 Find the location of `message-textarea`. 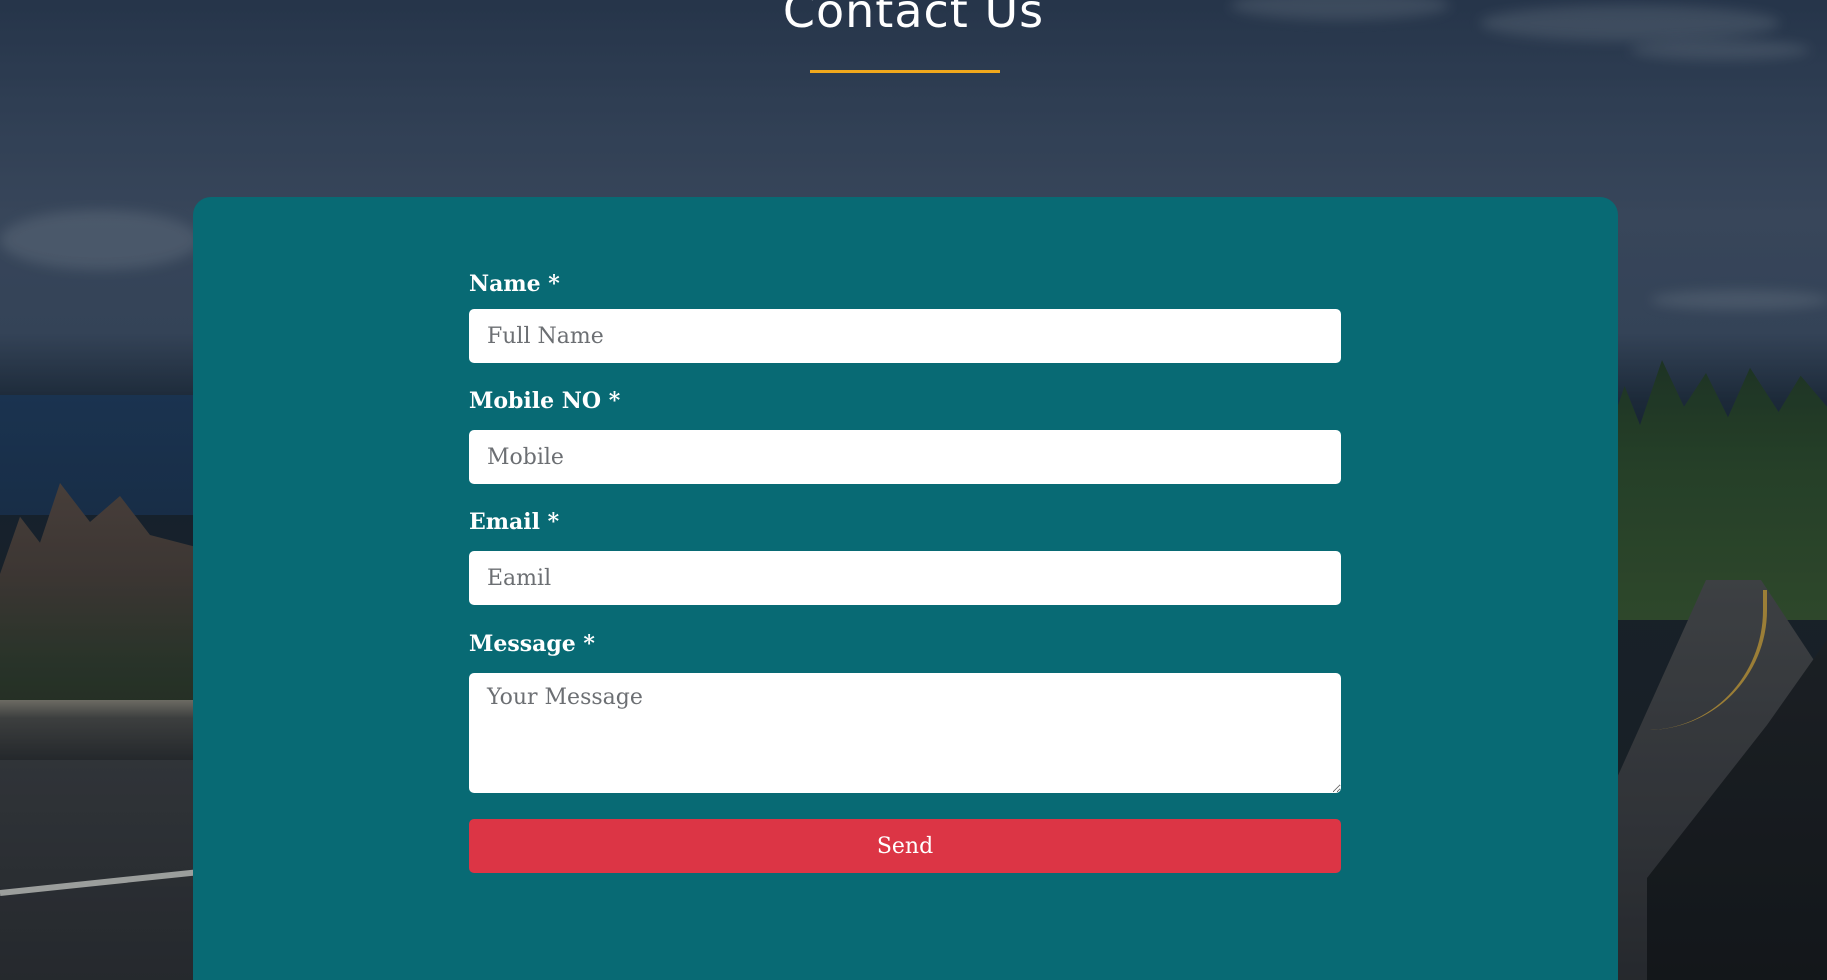

message-textarea is located at coordinates (905, 733).